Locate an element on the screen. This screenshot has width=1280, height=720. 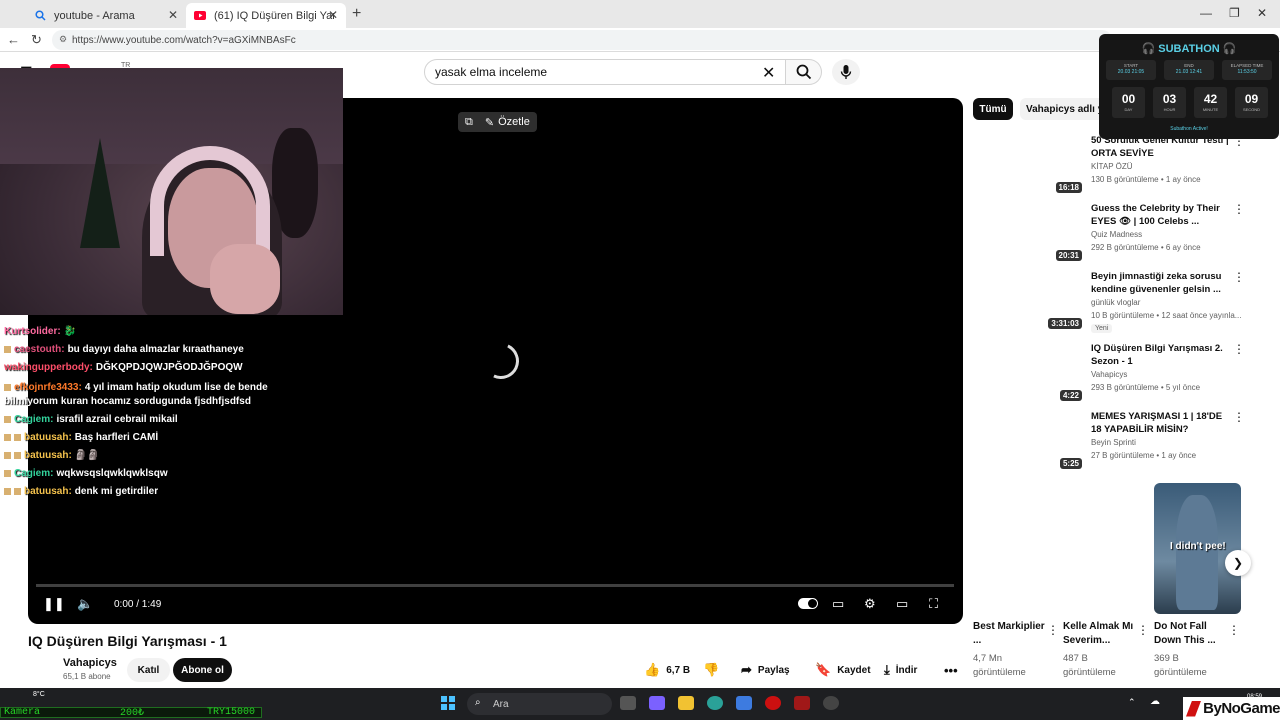
voice-search-button is located at coordinates (846, 72).